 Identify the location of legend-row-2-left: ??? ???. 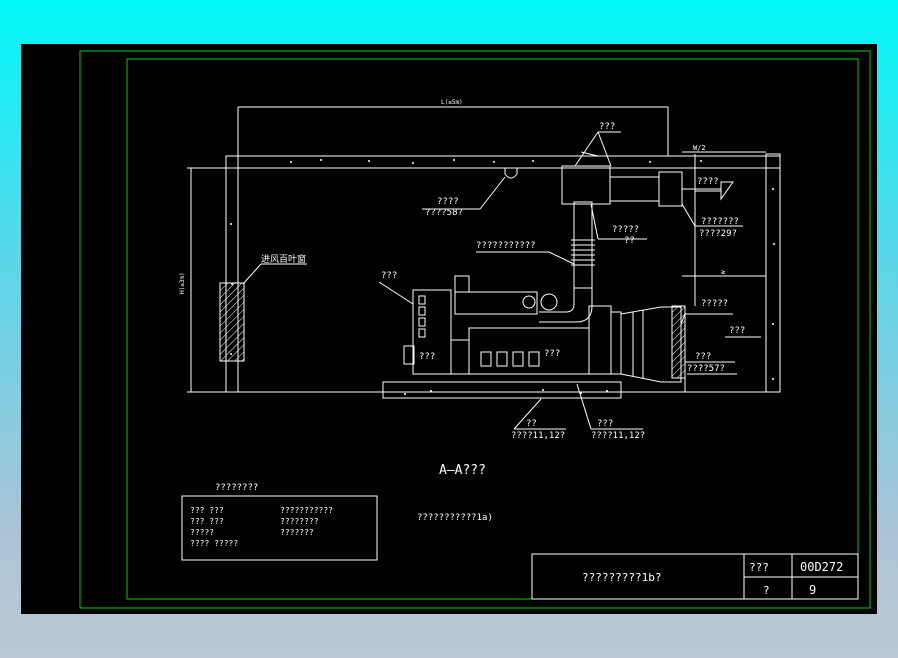
(207, 521).